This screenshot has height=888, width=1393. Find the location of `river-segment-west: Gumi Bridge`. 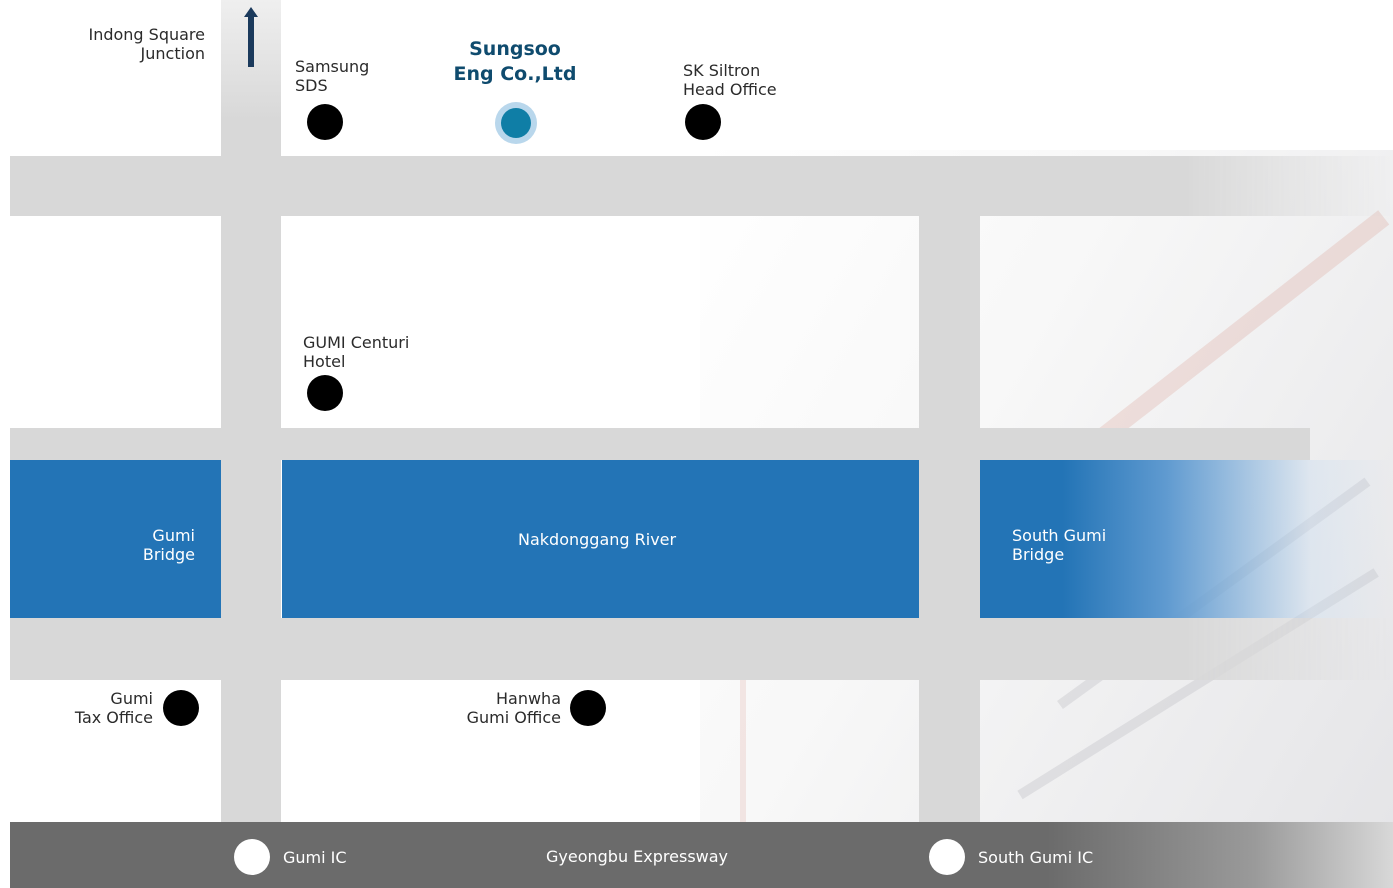

river-segment-west: Gumi Bridge is located at coordinates (115, 539).